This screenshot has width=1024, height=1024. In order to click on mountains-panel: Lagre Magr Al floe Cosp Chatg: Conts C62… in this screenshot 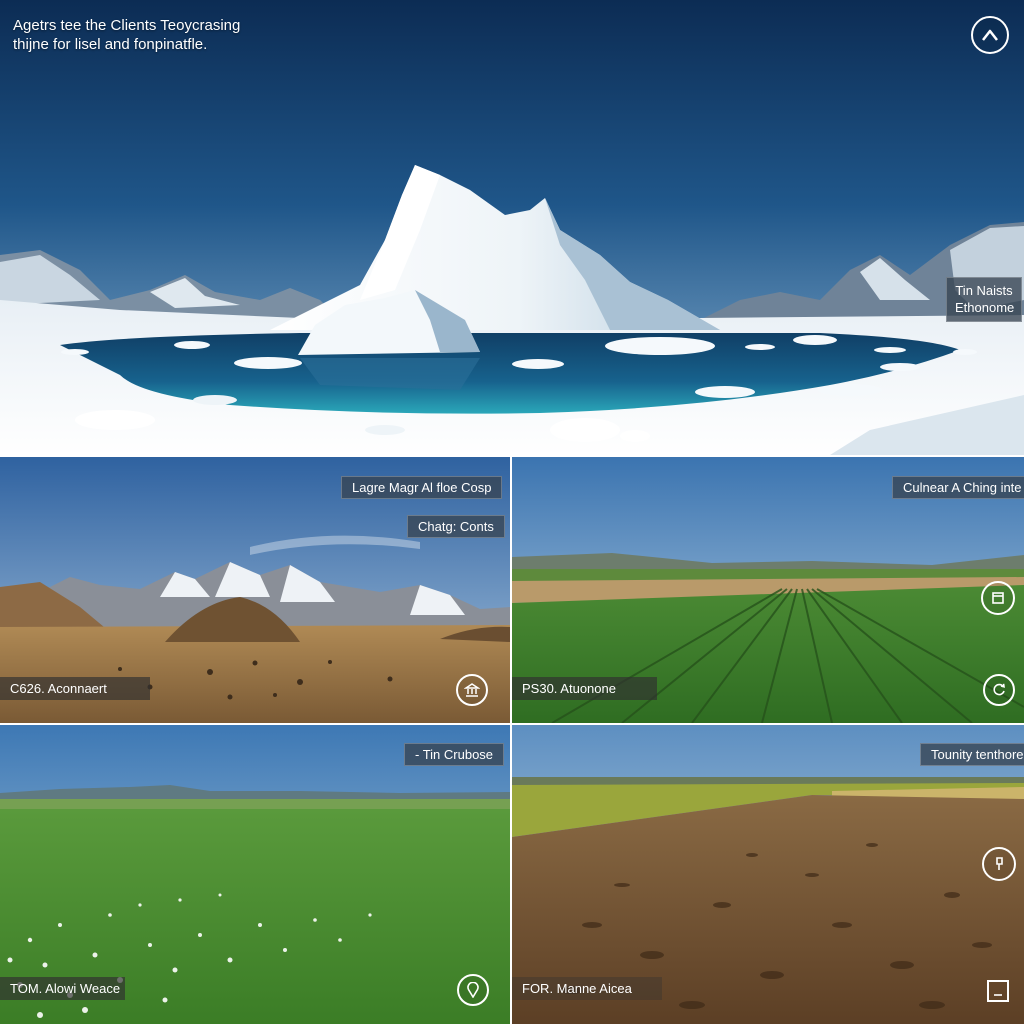, I will do `click(255, 590)`.